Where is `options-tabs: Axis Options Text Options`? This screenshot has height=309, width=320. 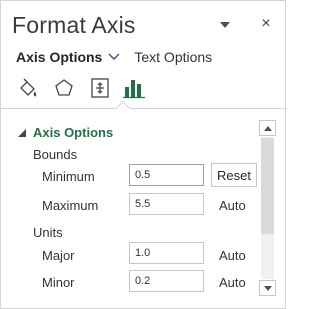 options-tabs: Axis Options Text Options is located at coordinates (114, 57).